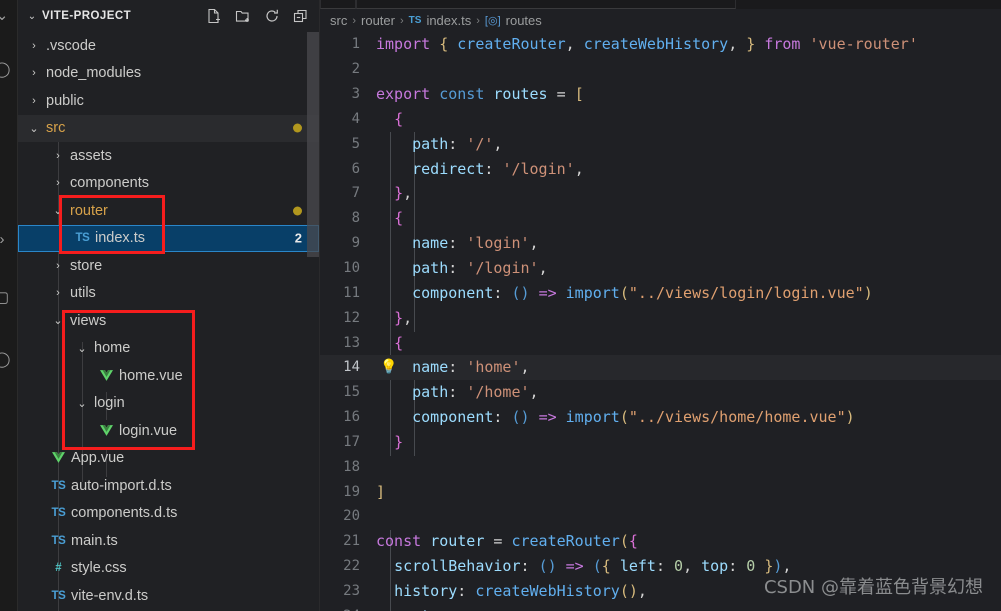 Image resolution: width=1001 pixels, height=611 pixels. I want to click on refresh-icon, so click(272, 16).